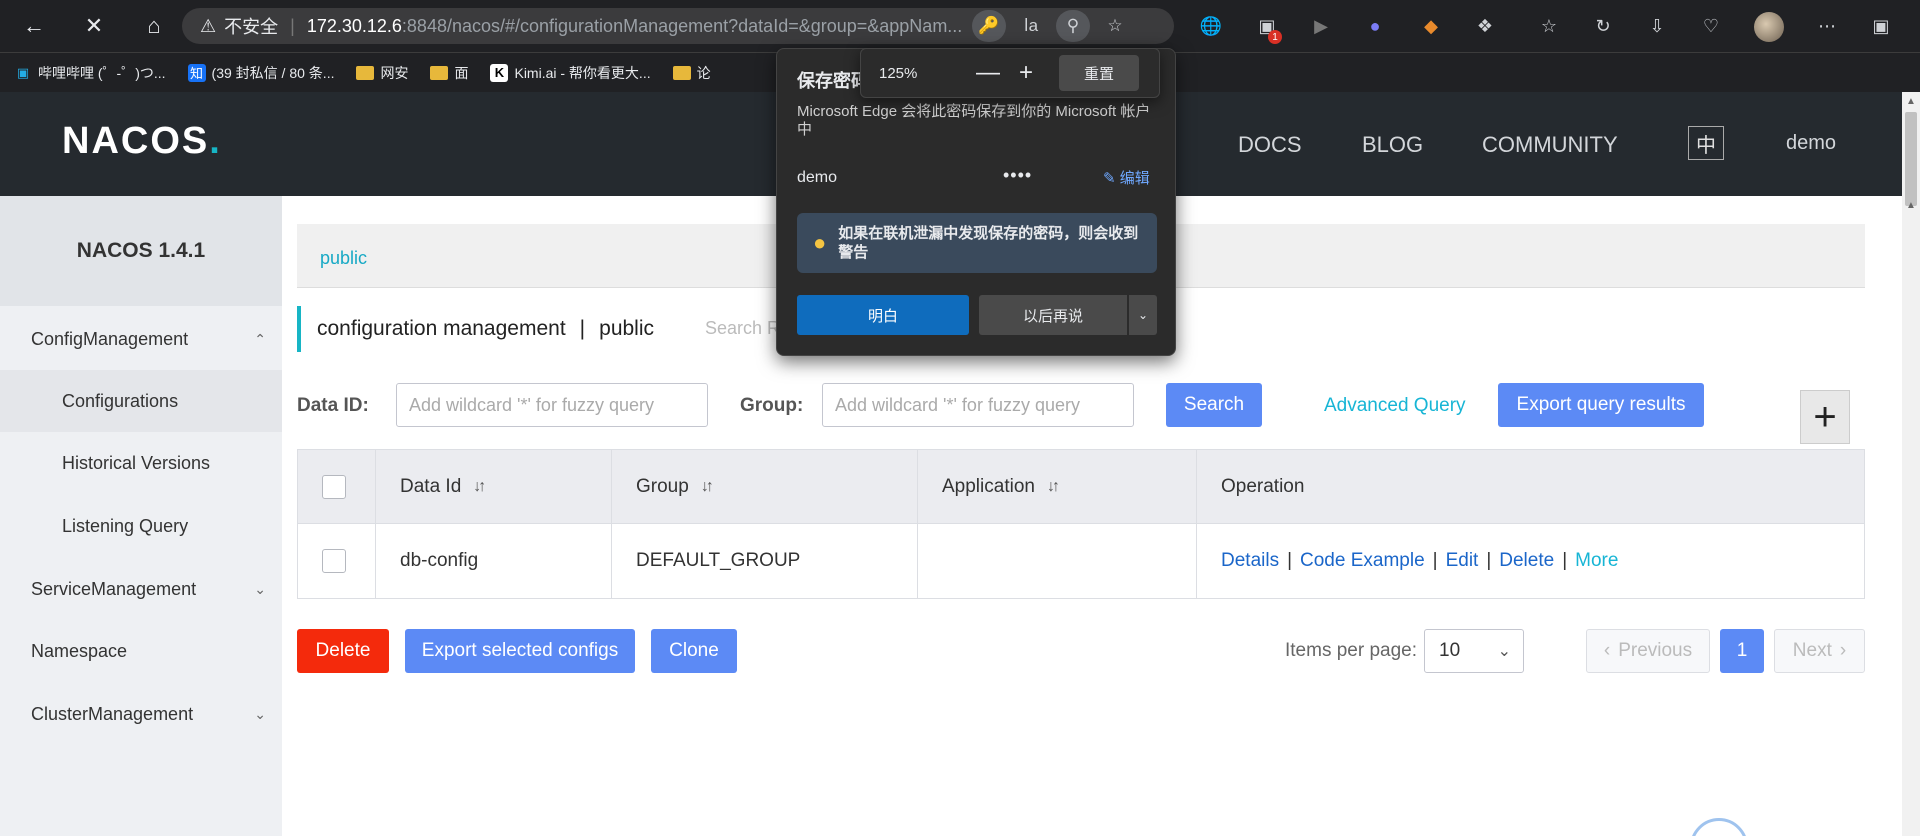 The width and height of the screenshot is (1920, 836). I want to click on profile-avatar, so click(1769, 27).